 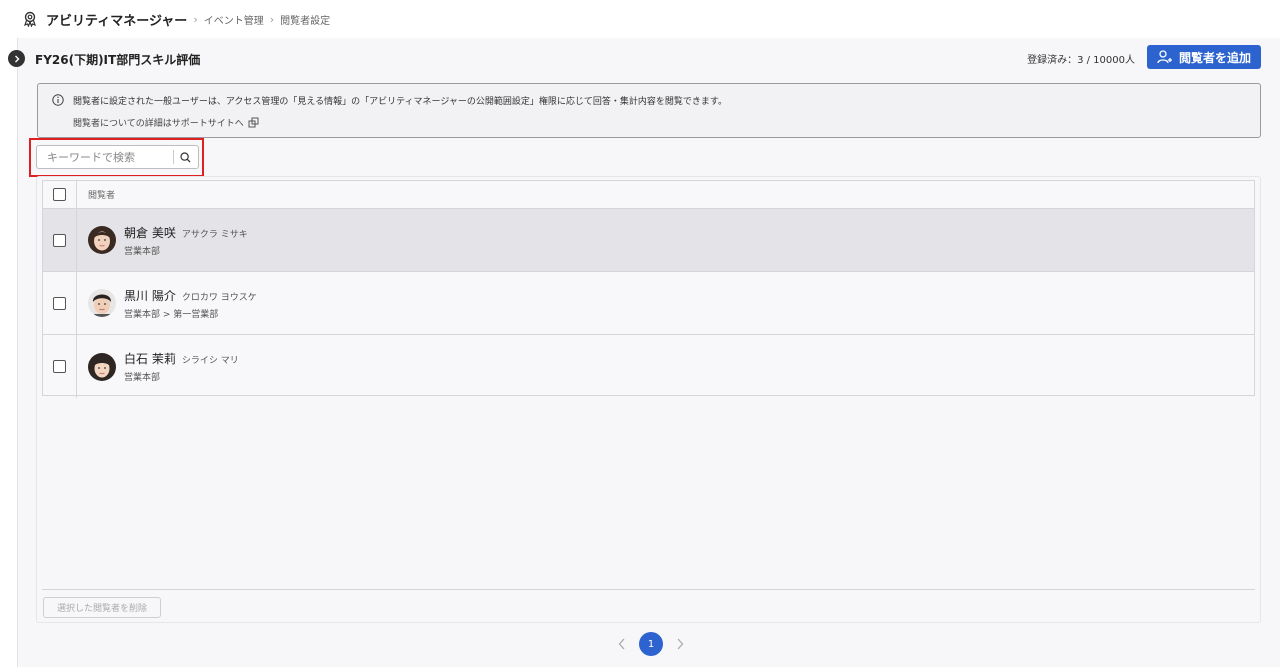 I want to click on table-header: 閲覧者, so click(x=648, y=195).